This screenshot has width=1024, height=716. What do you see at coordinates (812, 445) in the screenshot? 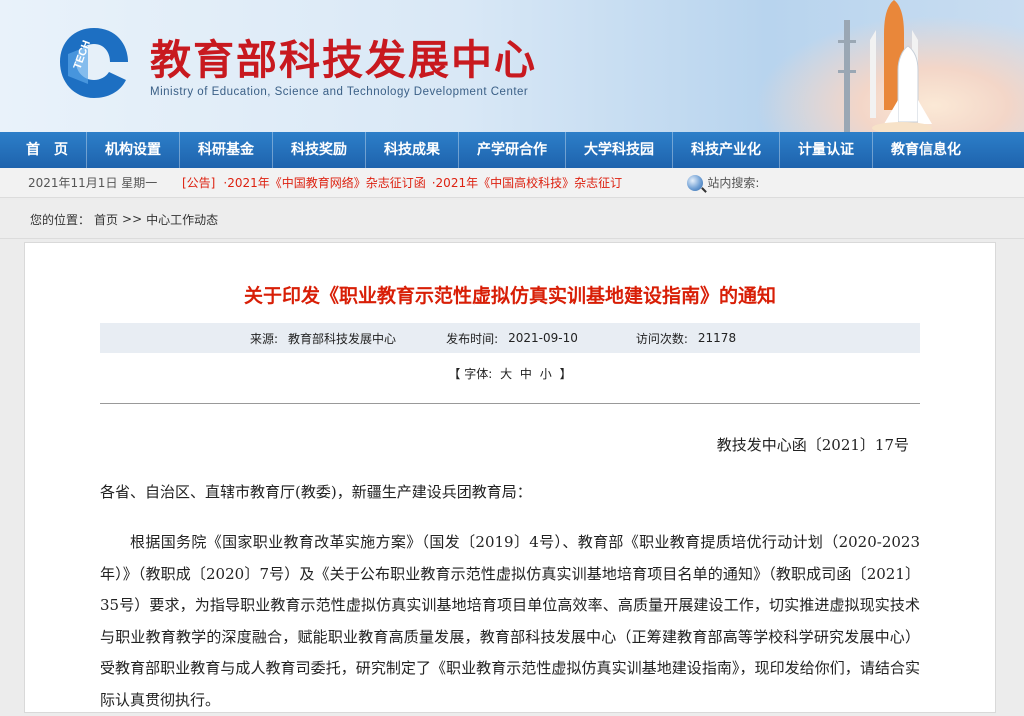
I see `document-number: 教技发中心函〔2021〕17号` at bounding box center [812, 445].